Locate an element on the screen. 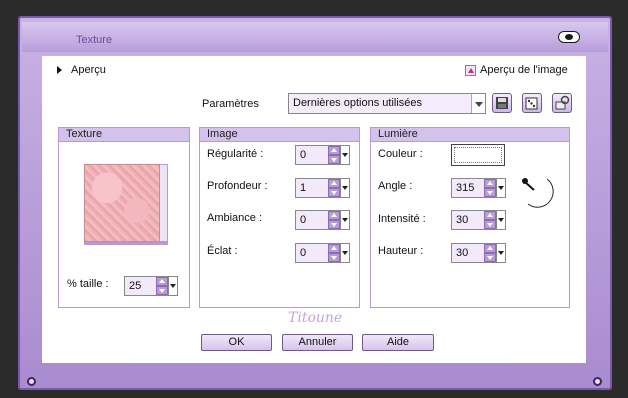  dice-icon is located at coordinates (531, 103).